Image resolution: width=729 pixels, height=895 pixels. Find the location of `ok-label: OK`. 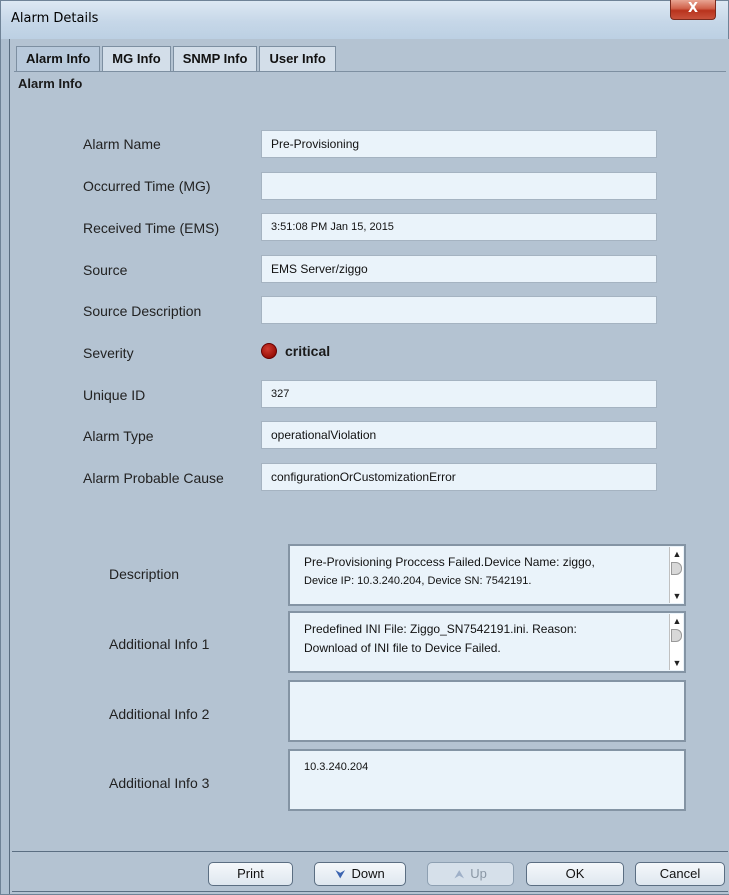

ok-label: OK is located at coordinates (575, 873).